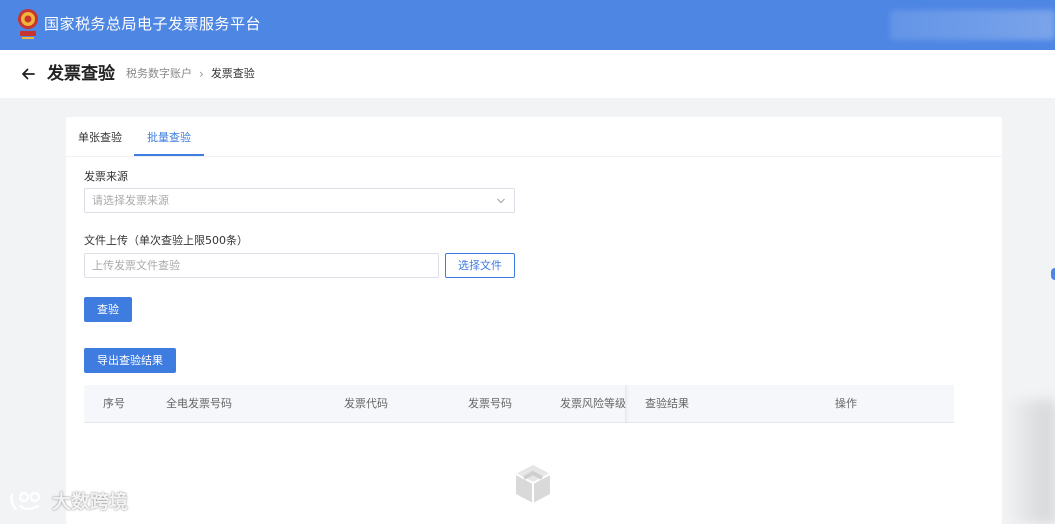 The height and width of the screenshot is (524, 1055). What do you see at coordinates (106, 176) in the screenshot?
I see `source-label: 发票来源` at bounding box center [106, 176].